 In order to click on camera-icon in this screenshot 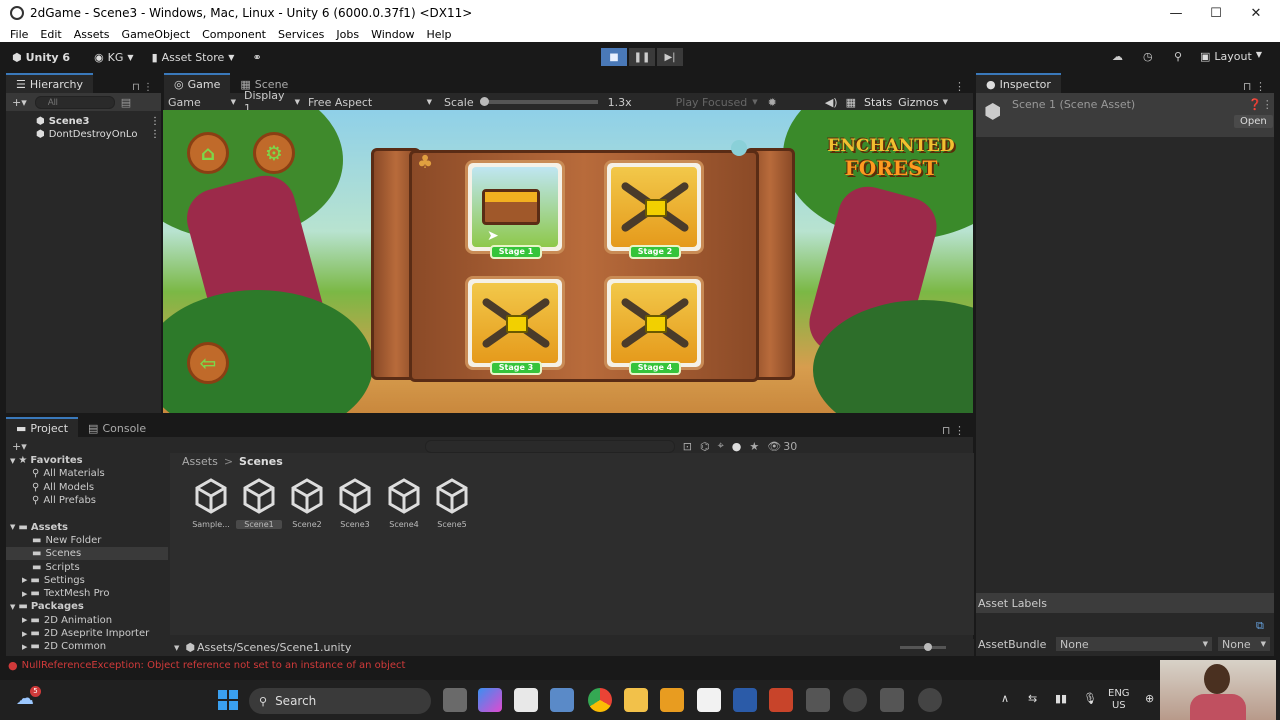, I will do `click(562, 700)`.